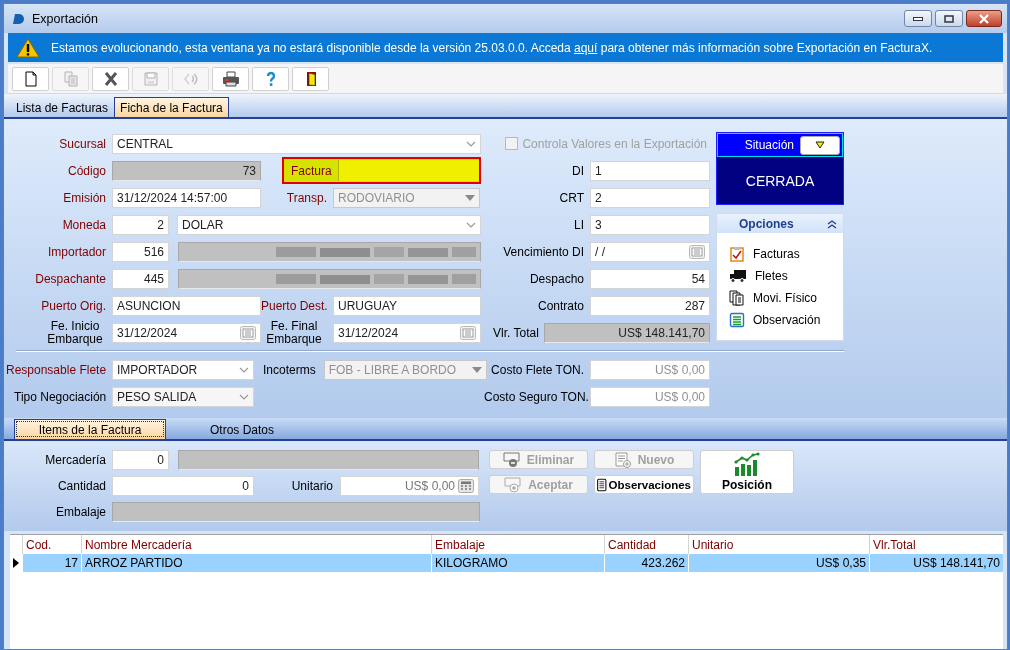 The image size is (1010, 650). Describe the element at coordinates (786, 298) in the screenshot. I see `option-link: Movi. Físico` at that location.